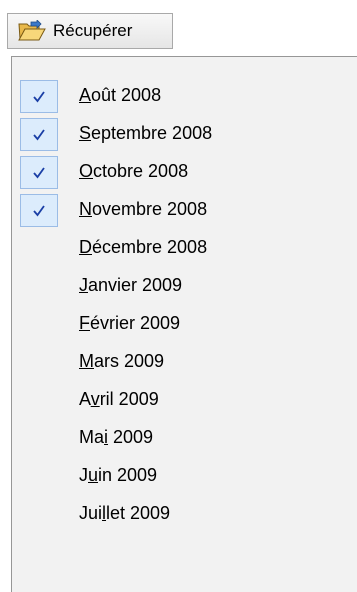 The width and height of the screenshot is (357, 592). What do you see at coordinates (185, 361) in the screenshot?
I see `menu-item-mars-2009: Mars 2009` at bounding box center [185, 361].